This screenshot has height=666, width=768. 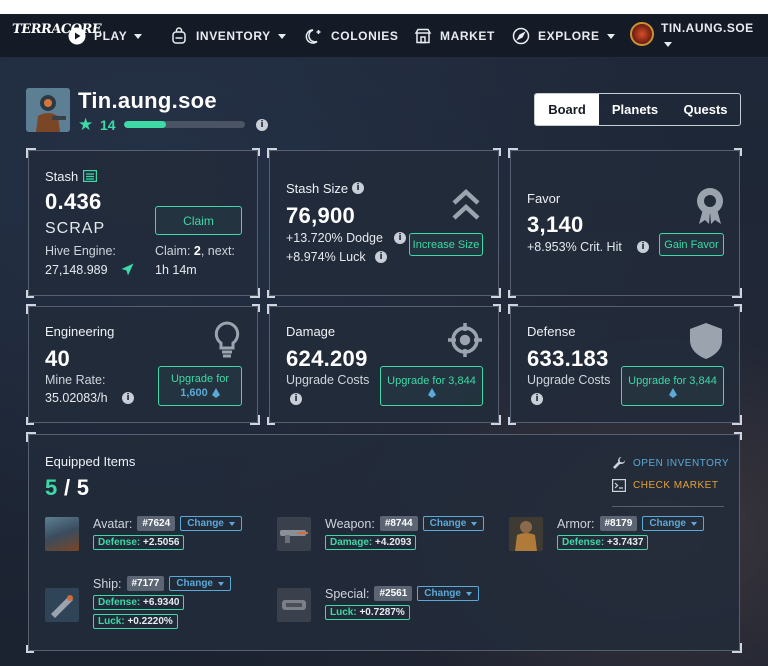 I want to click on upgrade-engineering-cost: 1,600, so click(x=194, y=393).